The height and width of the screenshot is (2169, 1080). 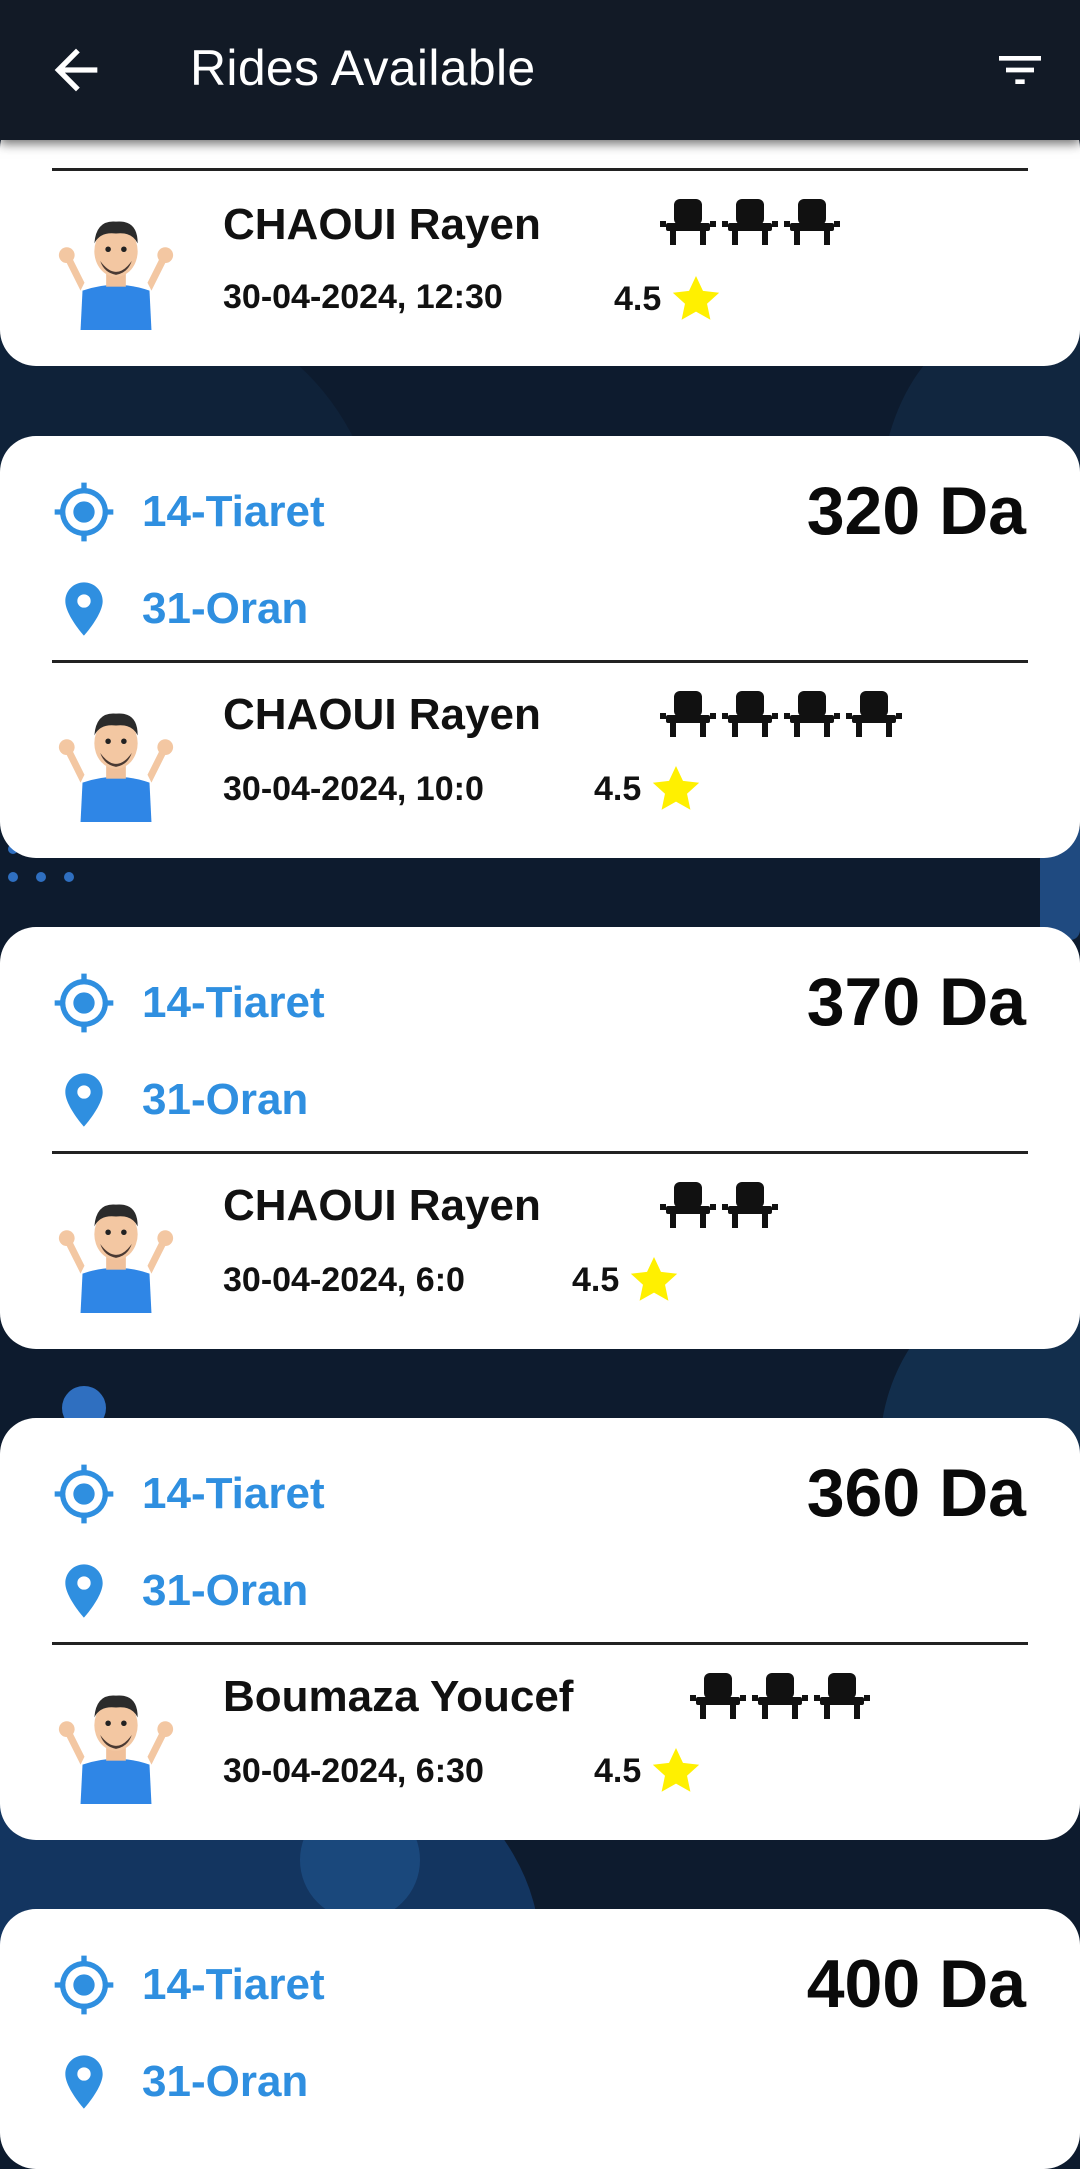 I want to click on ride-price: 320 Da, so click(x=916, y=511).